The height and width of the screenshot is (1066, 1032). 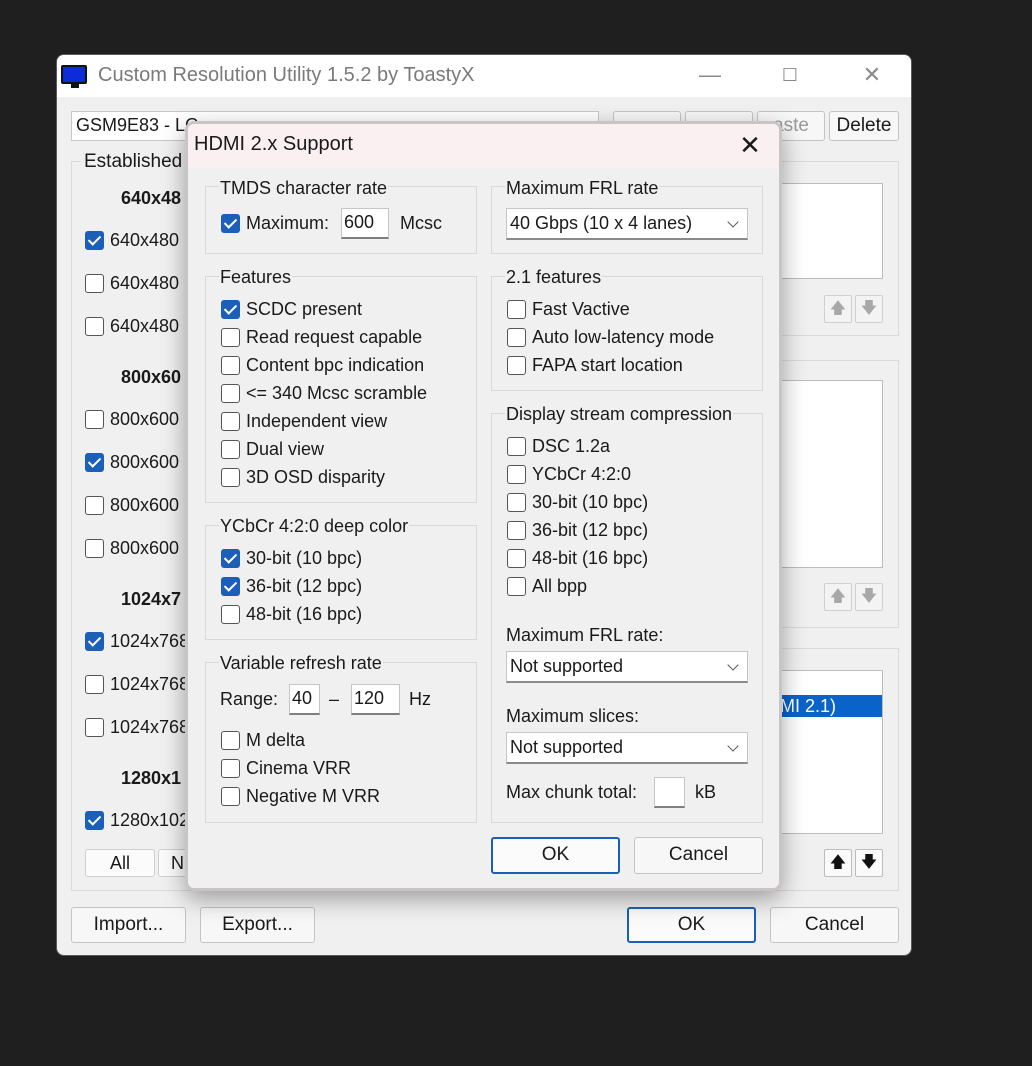 What do you see at coordinates (555, 855) in the screenshot?
I see `dialog-ok-button: OK` at bounding box center [555, 855].